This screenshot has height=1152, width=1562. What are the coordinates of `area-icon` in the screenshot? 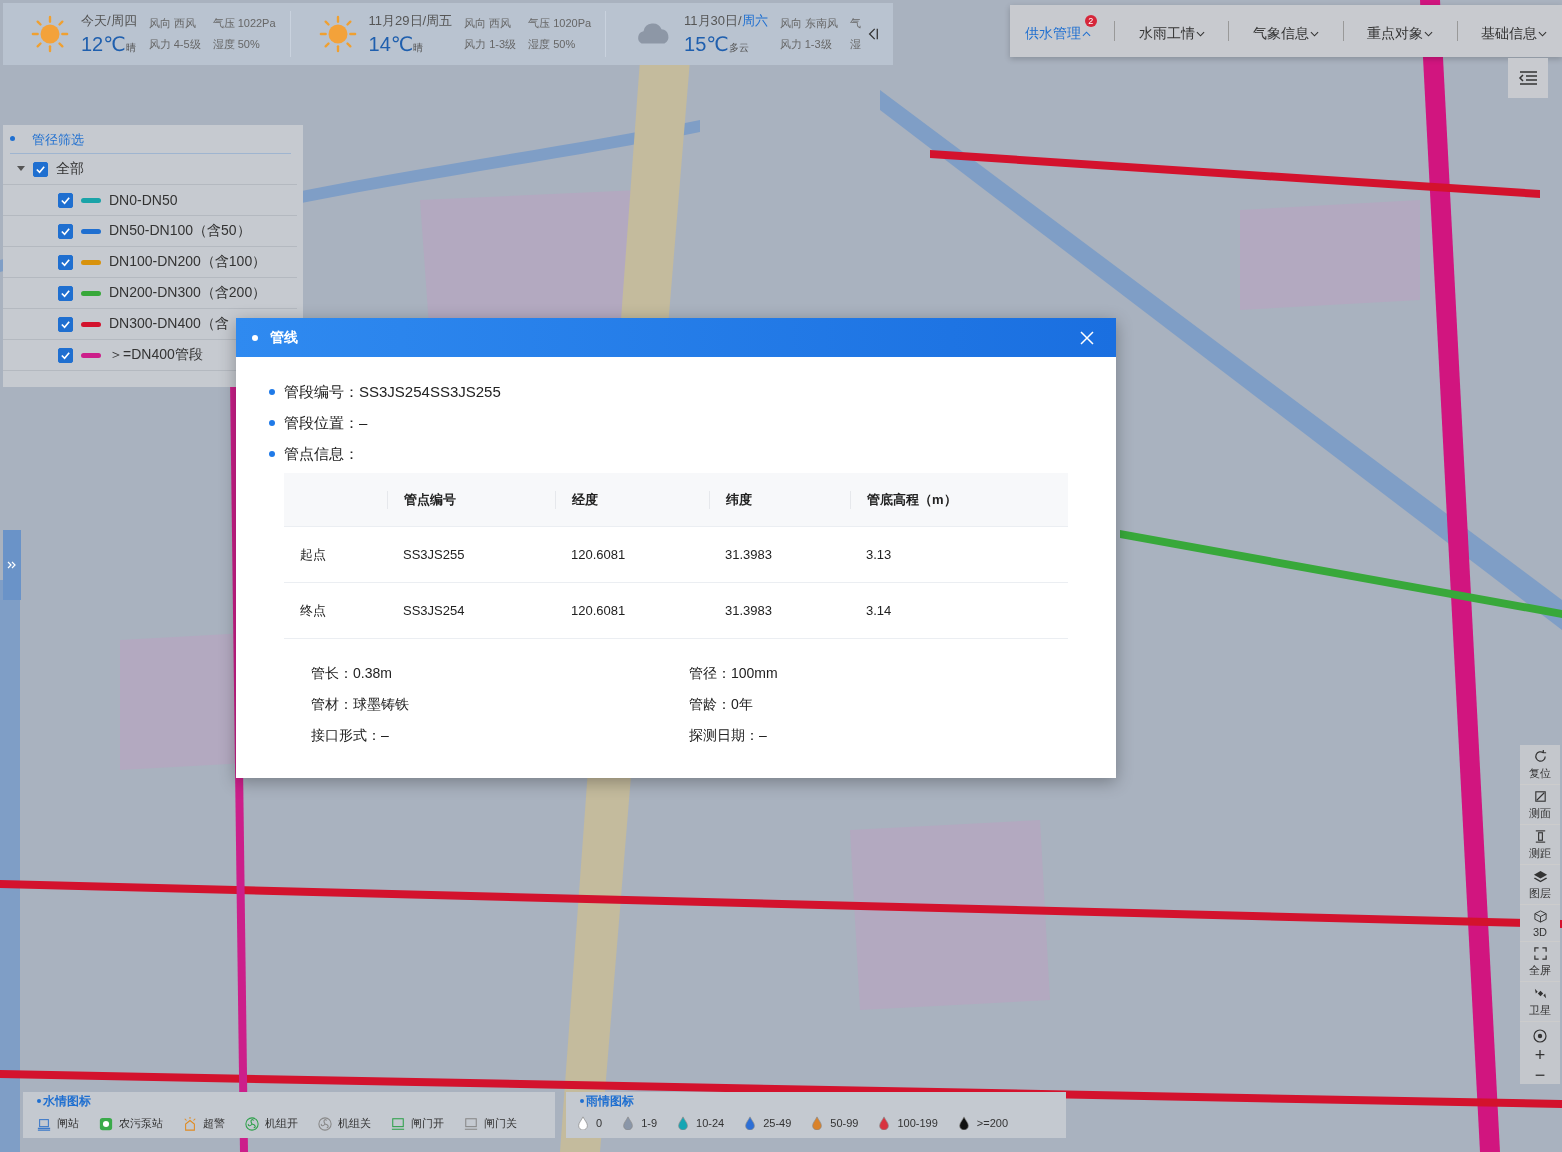 It's located at (1540, 796).